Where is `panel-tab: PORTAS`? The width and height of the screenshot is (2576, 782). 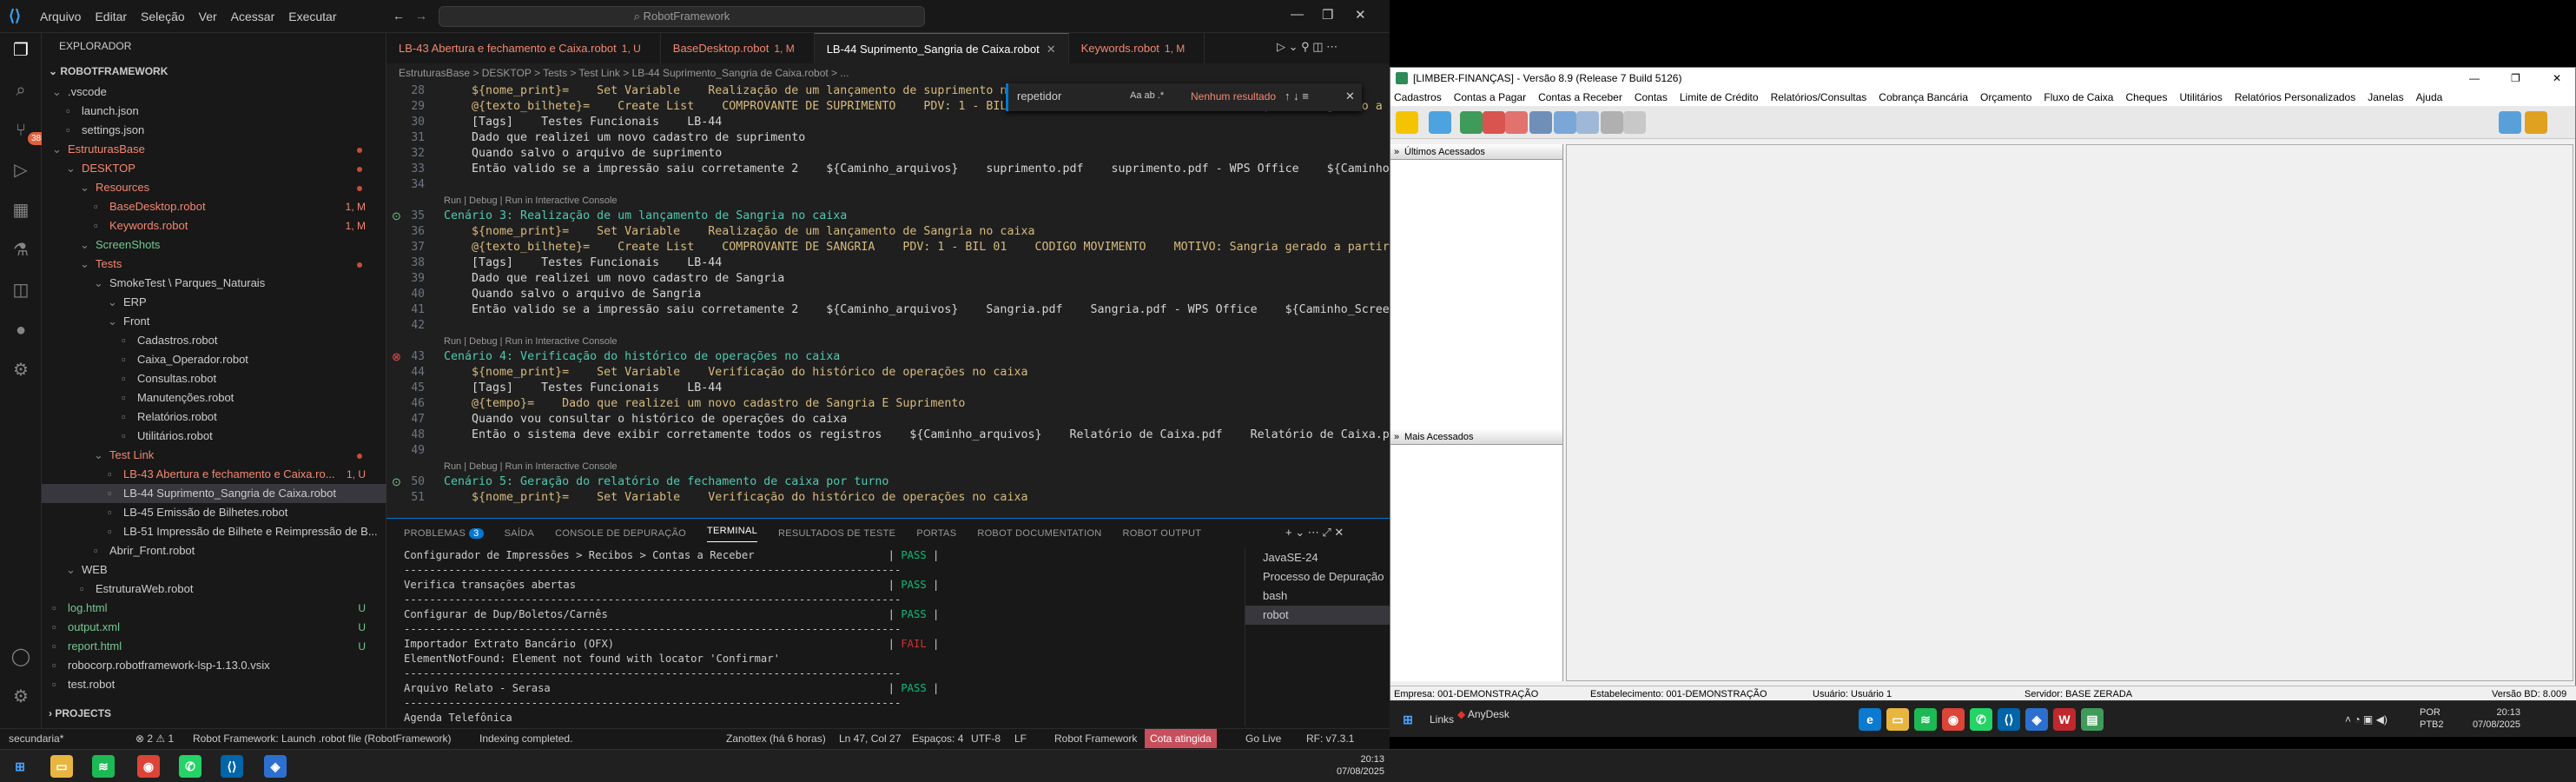
panel-tab: PORTAS is located at coordinates (936, 534).